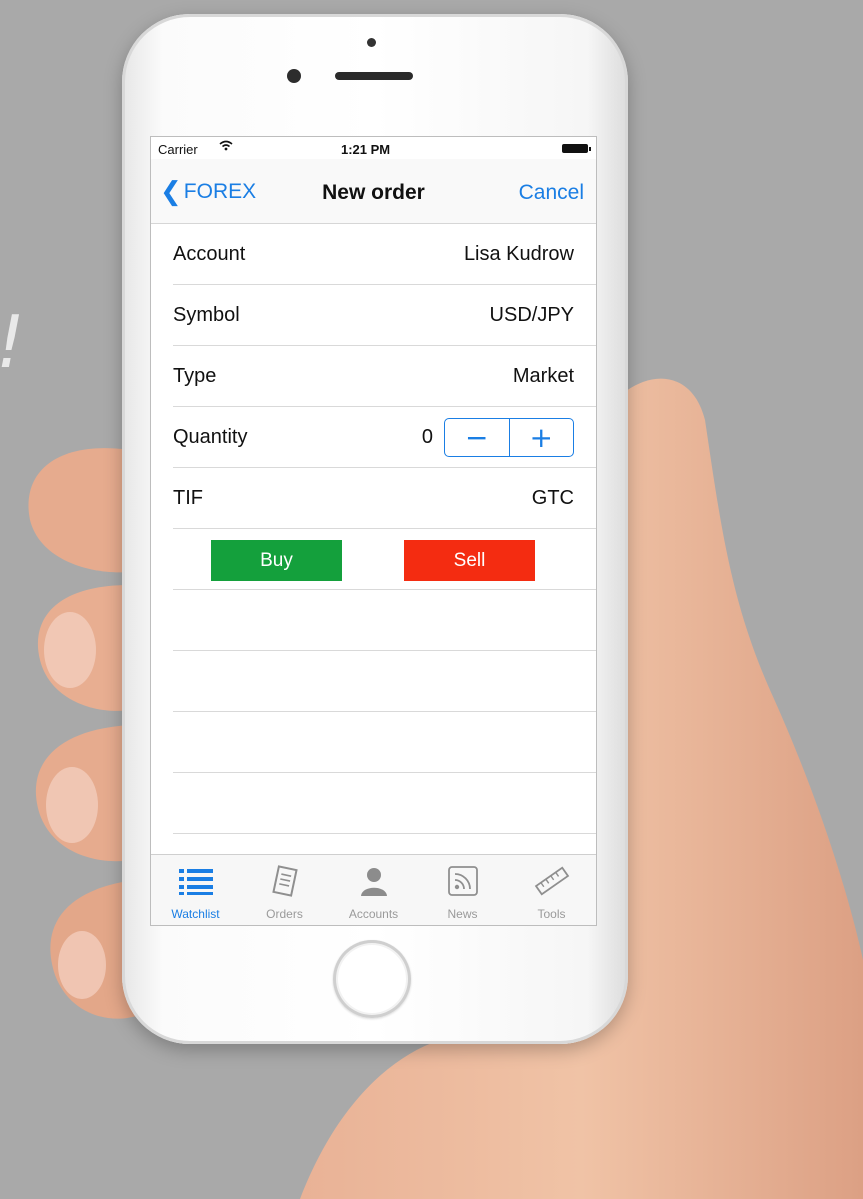 The width and height of the screenshot is (863, 1199). Describe the element at coordinates (373, 191) in the screenshot. I see `navigation-bar: ❮ FOREX New order Cancel` at that location.